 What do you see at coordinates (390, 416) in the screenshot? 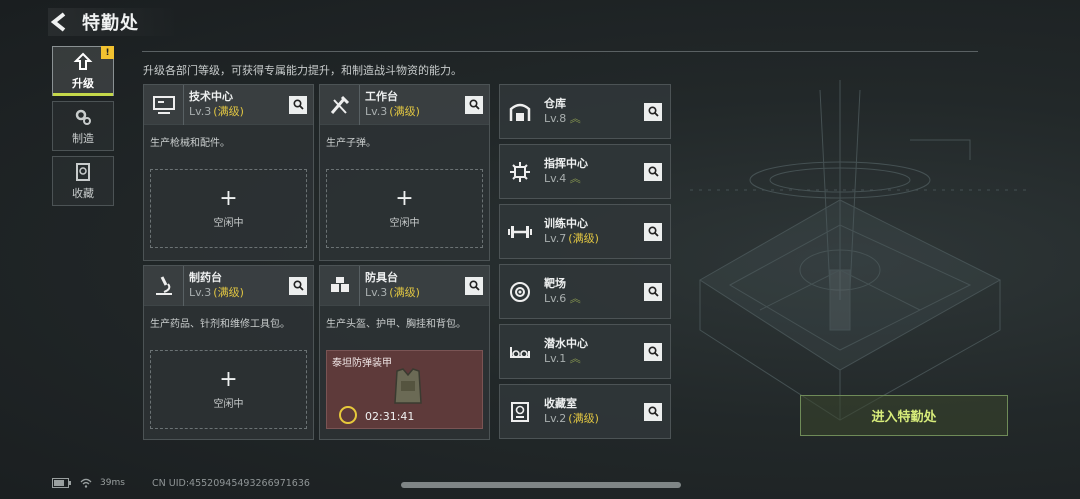
I see `craft-timer: 02:31:41` at bounding box center [390, 416].